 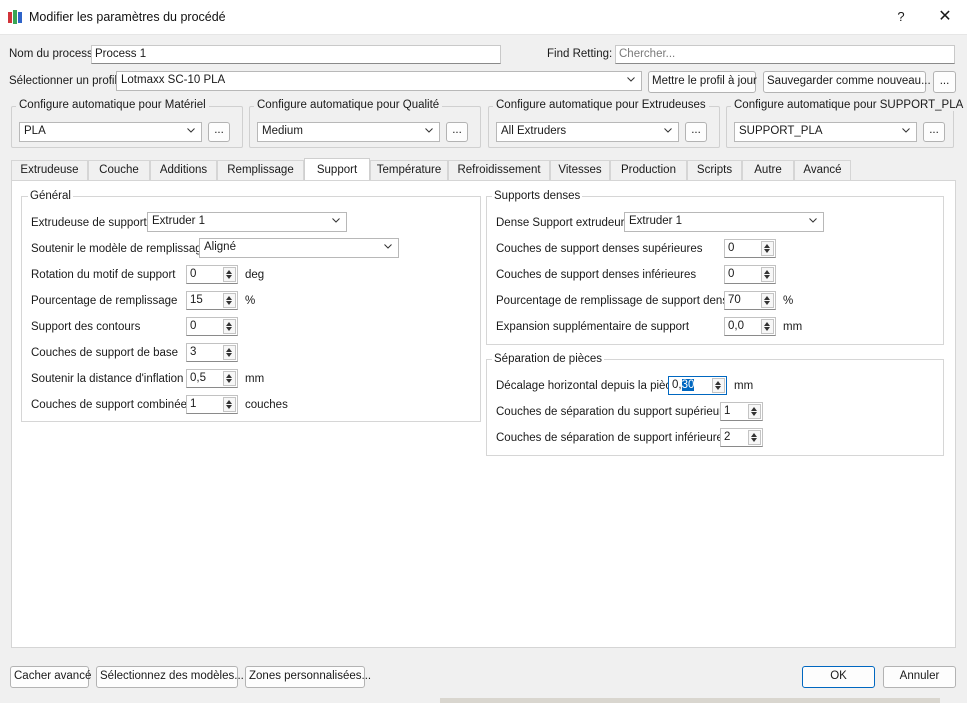 I want to click on inflation-value: 0,5, so click(x=198, y=378).